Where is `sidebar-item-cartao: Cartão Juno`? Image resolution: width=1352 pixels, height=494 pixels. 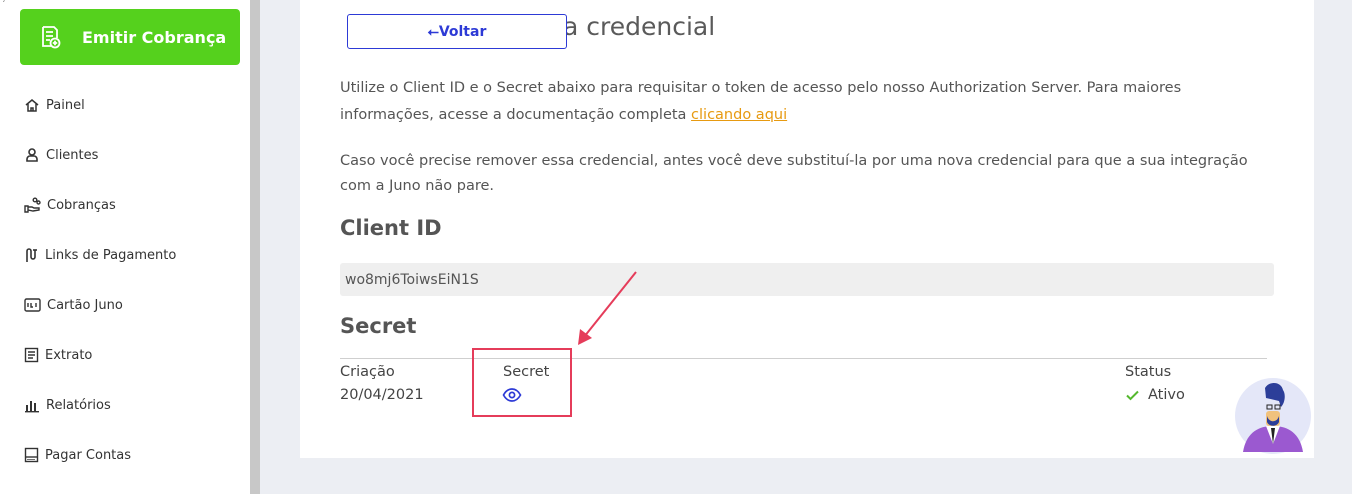
sidebar-item-cartao: Cartão Juno is located at coordinates (73, 305).